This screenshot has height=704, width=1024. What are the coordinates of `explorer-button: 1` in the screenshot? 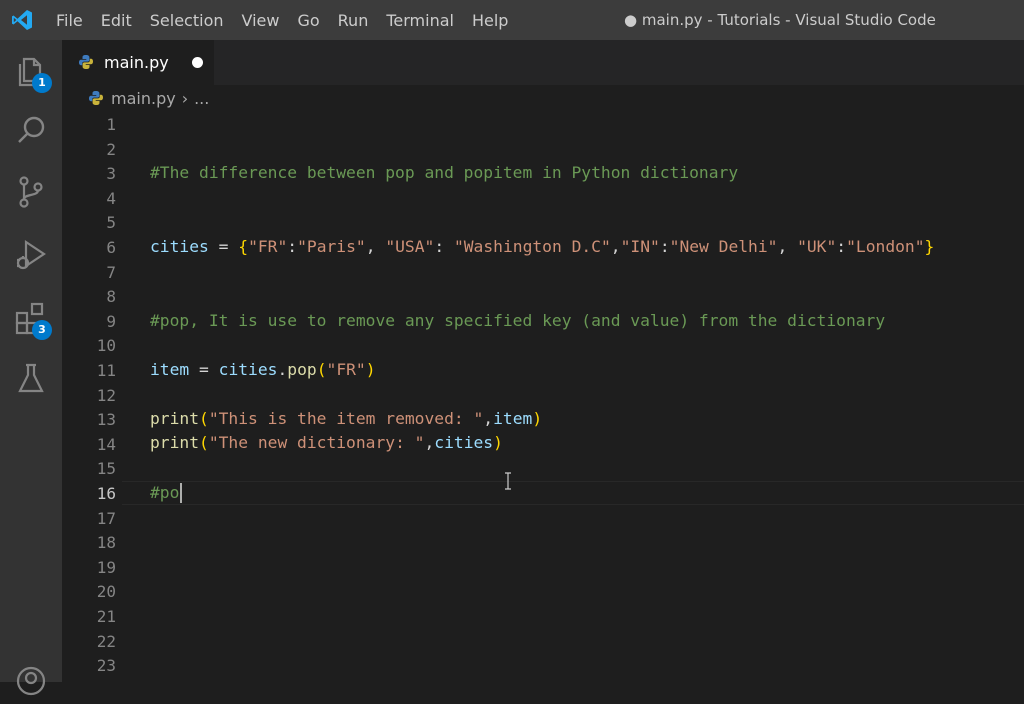 It's located at (32, 73).